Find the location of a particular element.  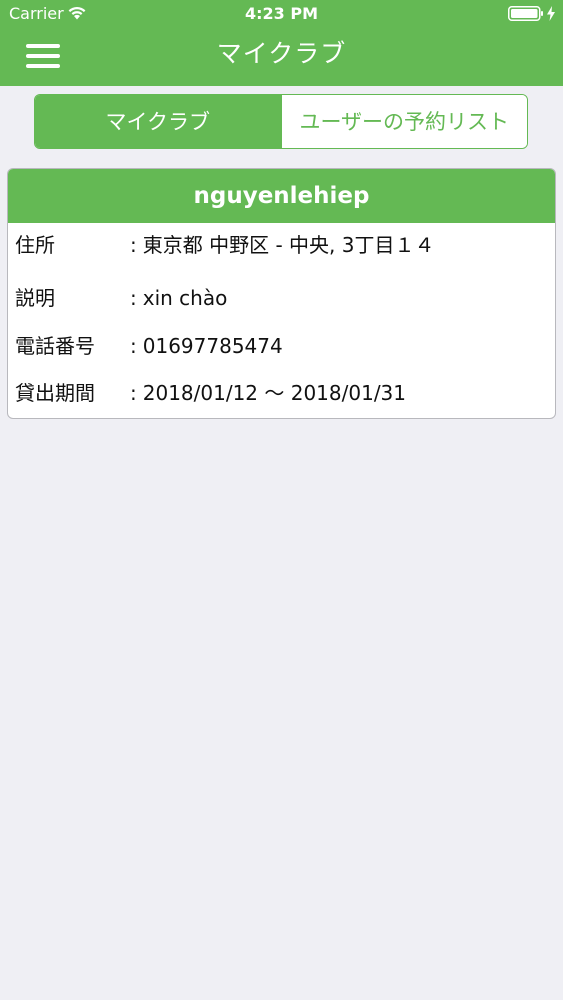

phone-row: 電話番号 :01697785474 is located at coordinates (280, 346).